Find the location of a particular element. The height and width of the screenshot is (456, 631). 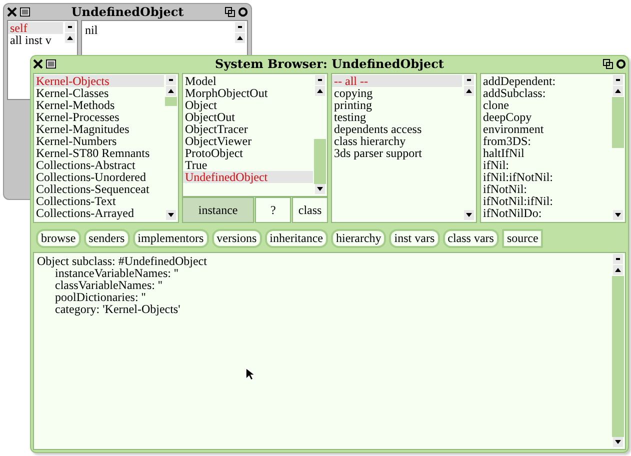

value-text: nil is located at coordinates (91, 30).